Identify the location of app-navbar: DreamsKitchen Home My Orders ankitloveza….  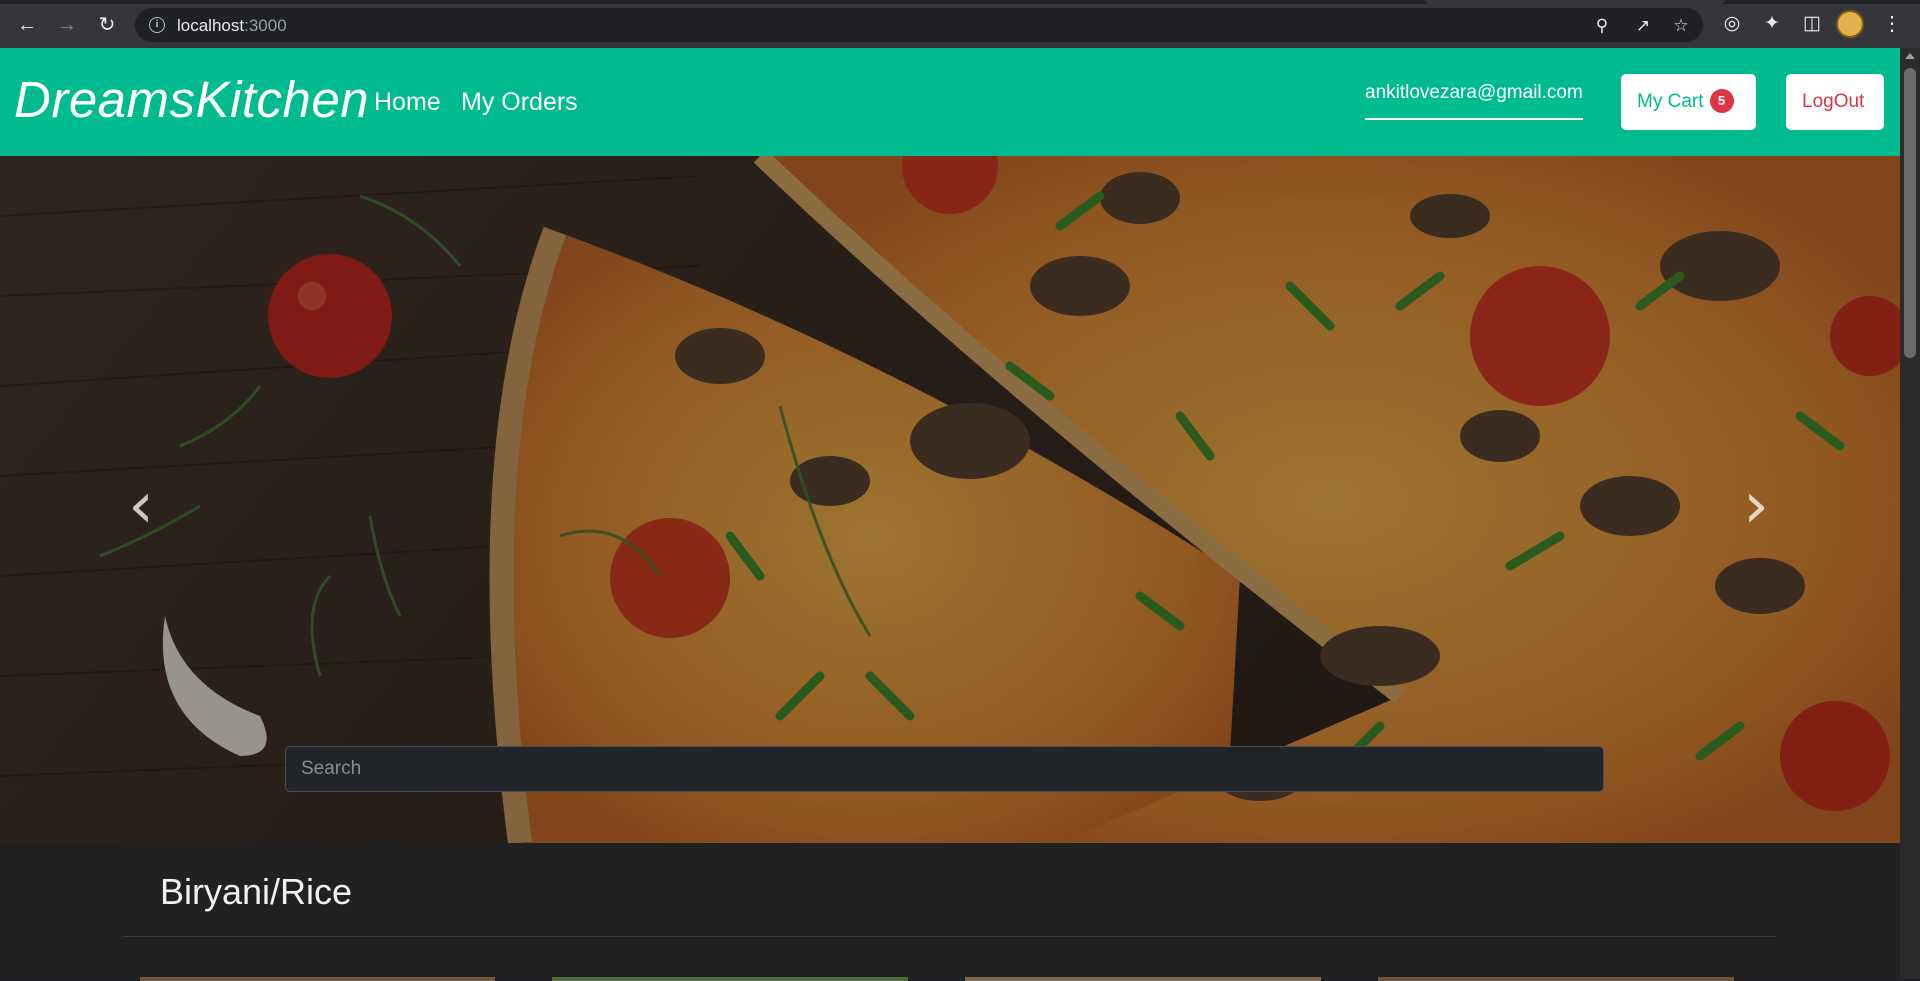
(950, 102).